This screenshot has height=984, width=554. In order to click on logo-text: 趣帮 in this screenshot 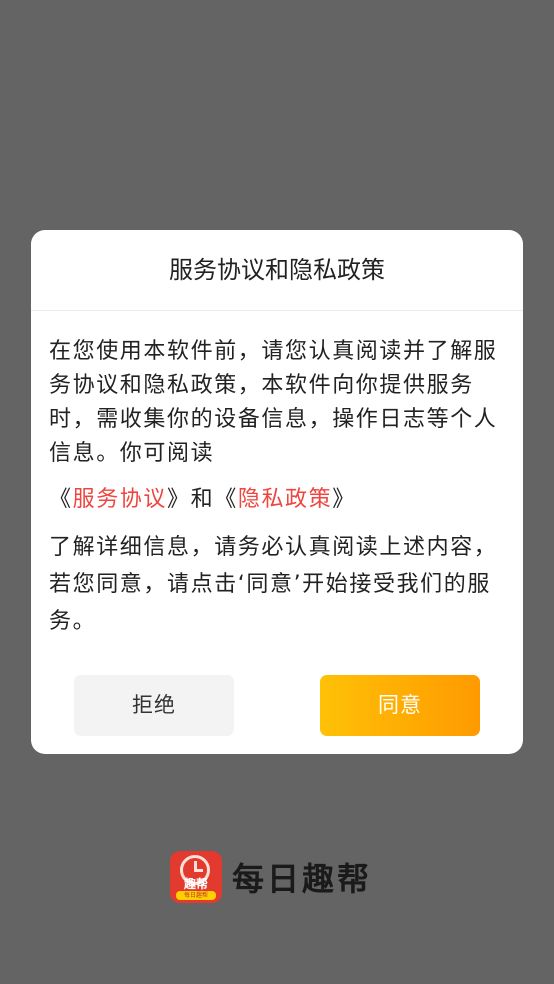, I will do `click(195, 884)`.